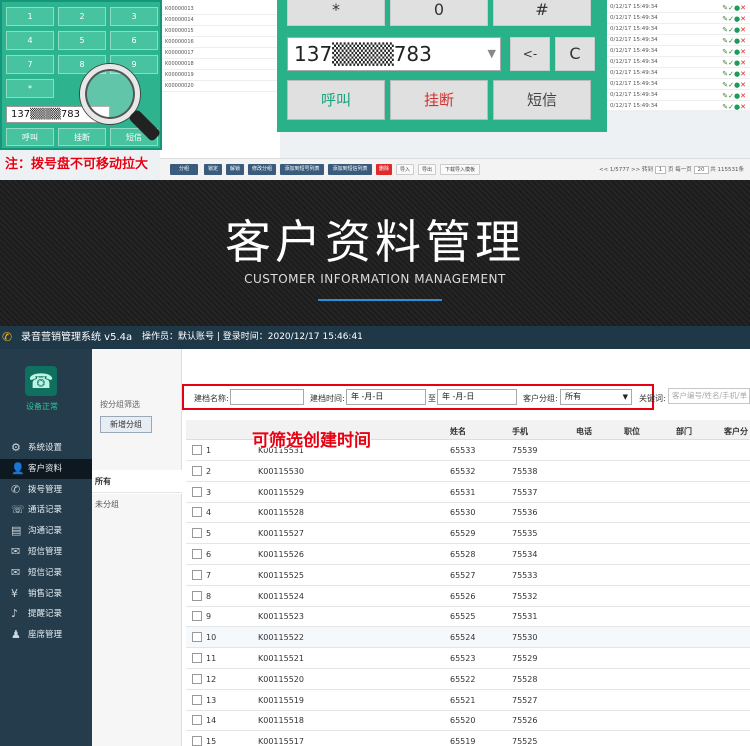 This screenshot has width=750, height=746. What do you see at coordinates (626, 170) in the screenshot?
I see `pager-nav: << 1/5777 >> 转到` at bounding box center [626, 170].